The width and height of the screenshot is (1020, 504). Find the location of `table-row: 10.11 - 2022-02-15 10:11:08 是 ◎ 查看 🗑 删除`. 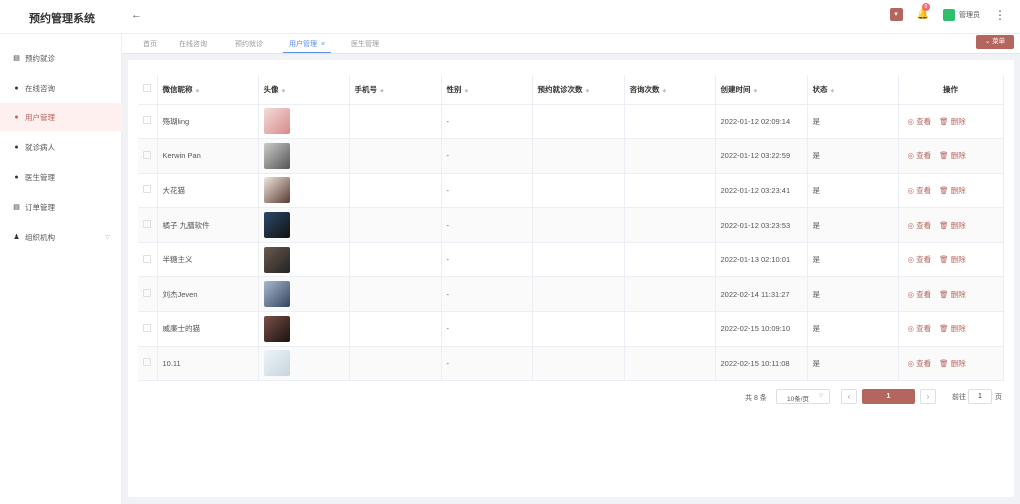

table-row: 10.11 - 2022-02-15 10:11:08 是 ◎ 查看 🗑 删除 is located at coordinates (571, 364).